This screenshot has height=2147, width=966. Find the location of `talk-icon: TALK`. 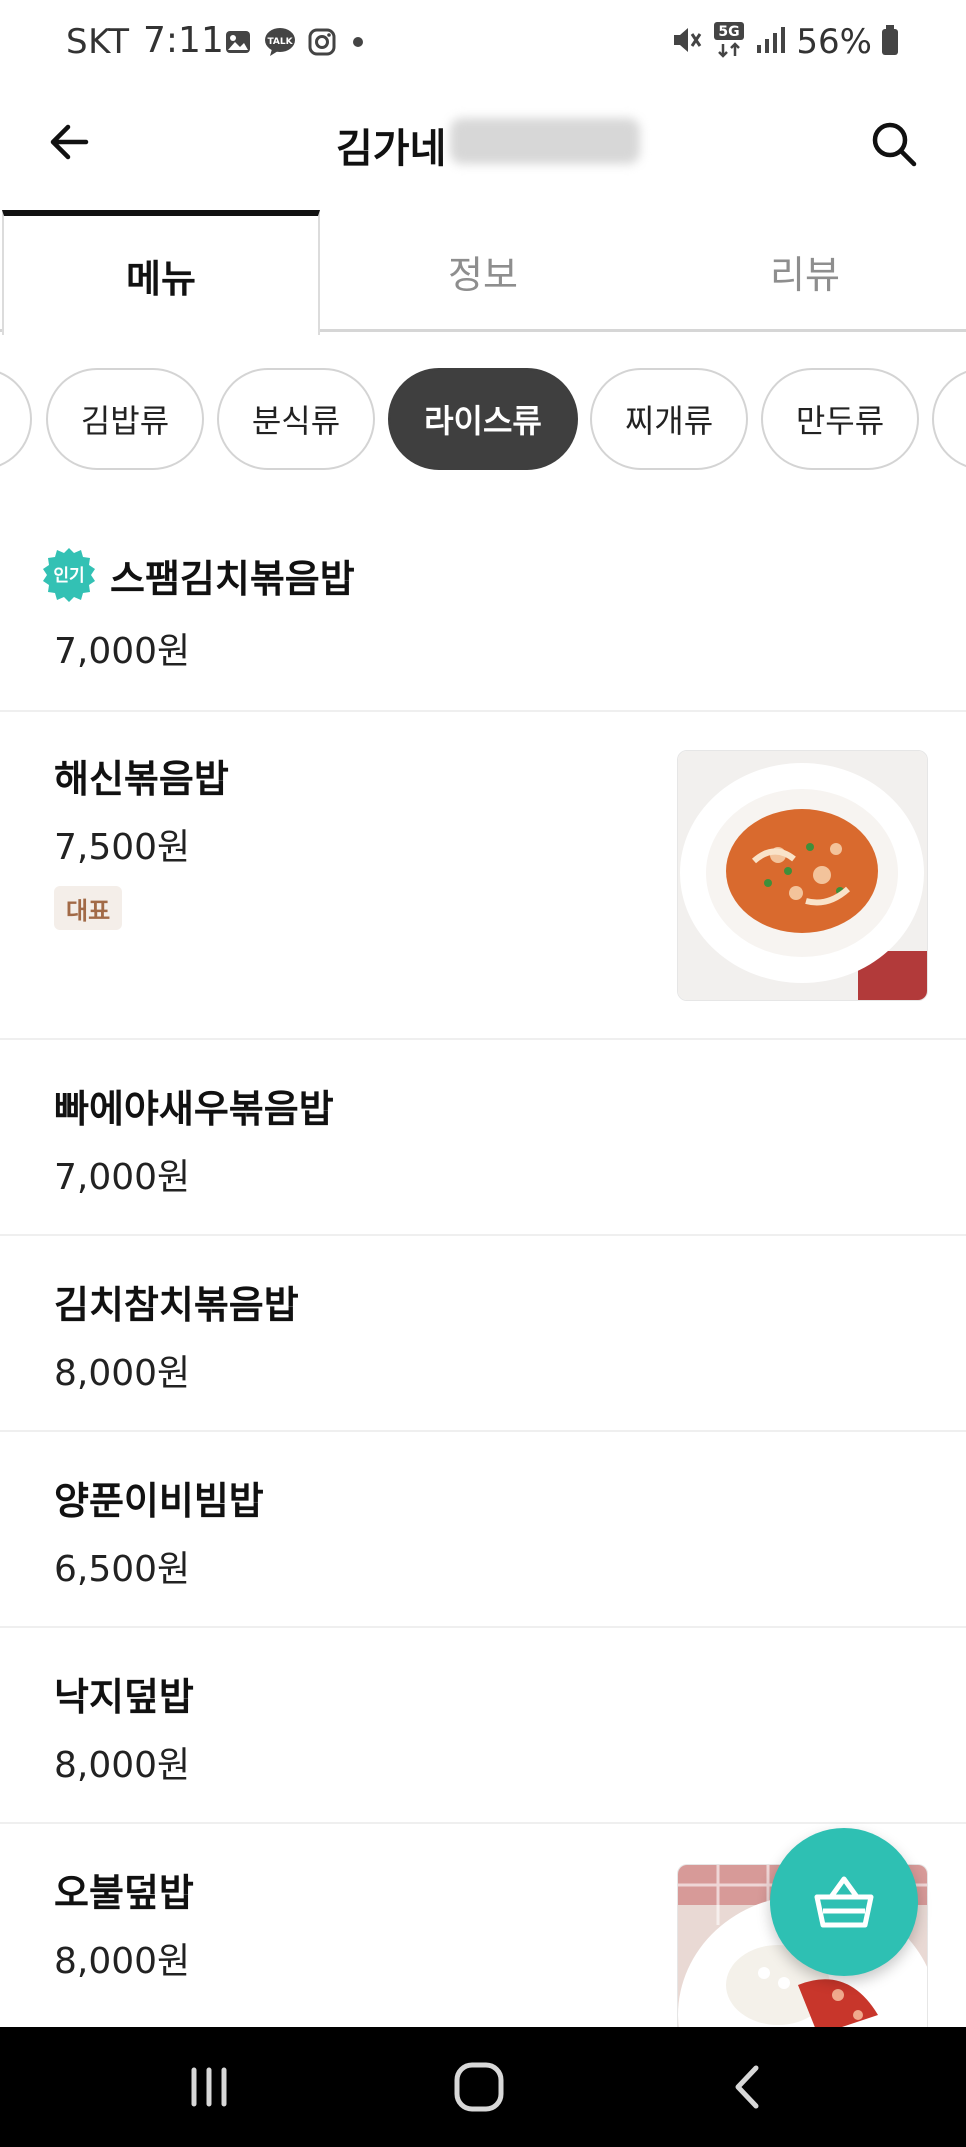

talk-icon: TALK is located at coordinates (280, 44).